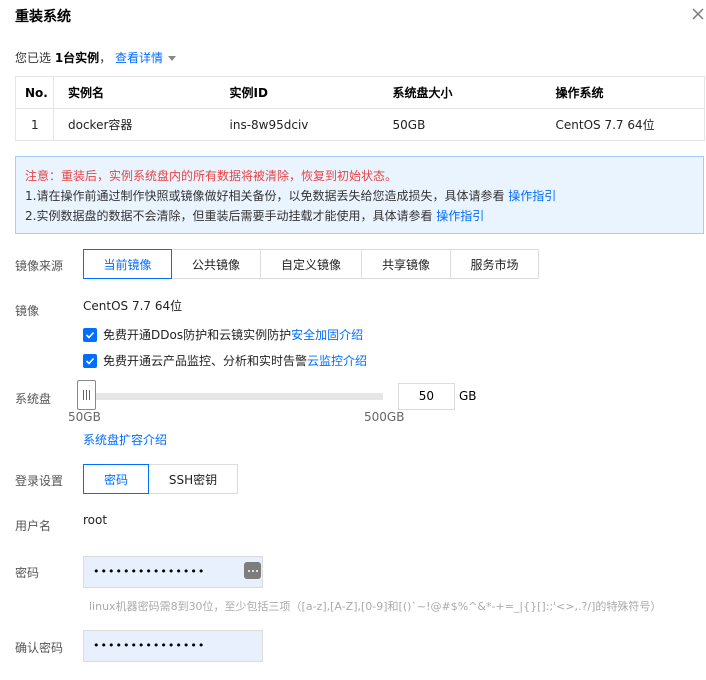 This screenshot has width=706, height=680. I want to click on tab-custom-image: 自定义镜像, so click(311, 264).